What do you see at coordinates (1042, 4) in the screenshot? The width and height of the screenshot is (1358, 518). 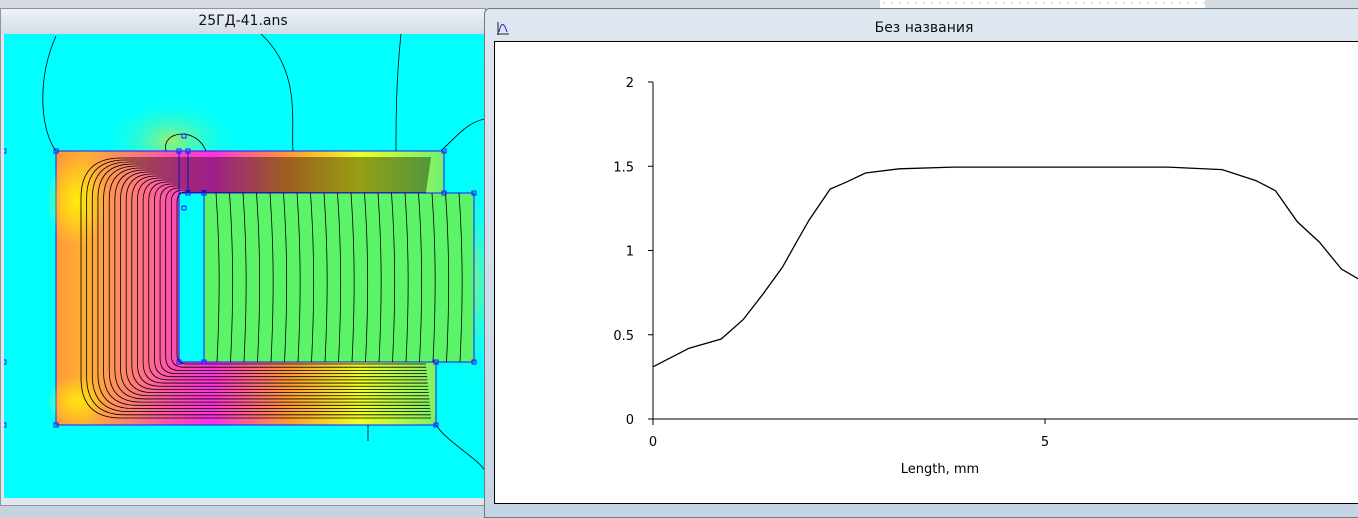 I see `dotted-grid-area` at bounding box center [1042, 4].